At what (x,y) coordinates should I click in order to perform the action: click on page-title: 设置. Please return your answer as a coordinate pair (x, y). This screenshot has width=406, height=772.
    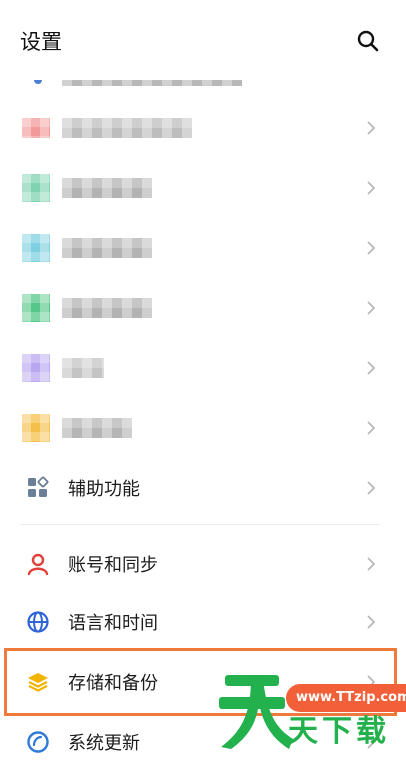
    Looking at the image, I should click on (41, 42).